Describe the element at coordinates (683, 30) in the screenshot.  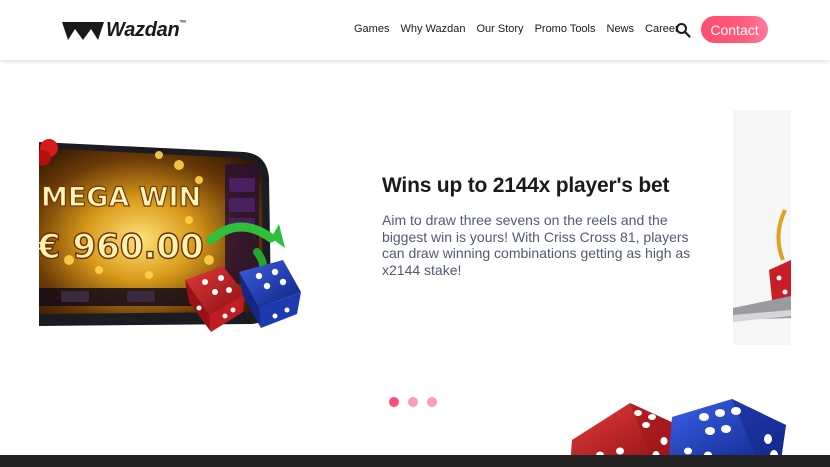
I see `search-icon` at that location.